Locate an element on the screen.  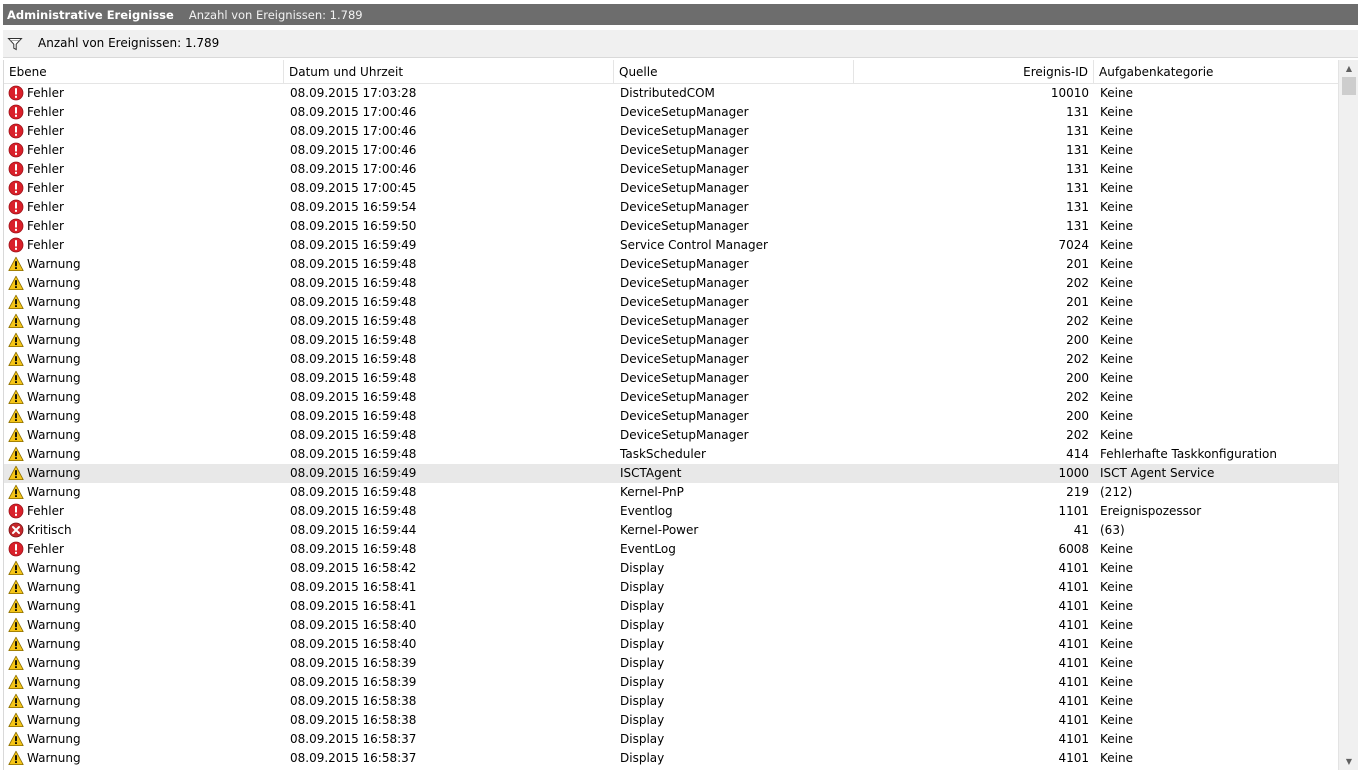
scroll-up-arrow-icon: ▲ is located at coordinates (1348, 68).